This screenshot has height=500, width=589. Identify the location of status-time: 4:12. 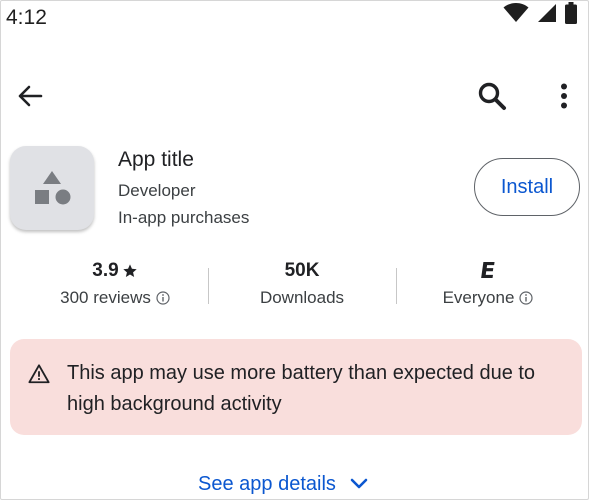
(26, 17).